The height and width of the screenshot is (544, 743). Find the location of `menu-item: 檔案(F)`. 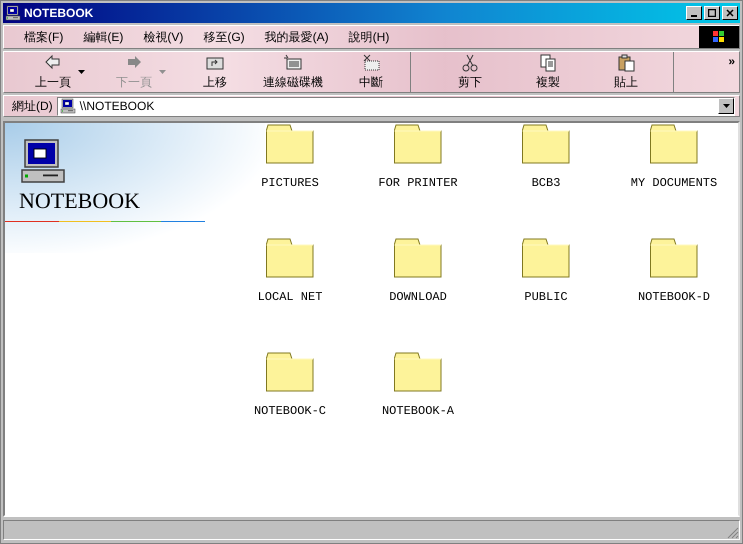

menu-item: 檔案(F) is located at coordinates (44, 37).